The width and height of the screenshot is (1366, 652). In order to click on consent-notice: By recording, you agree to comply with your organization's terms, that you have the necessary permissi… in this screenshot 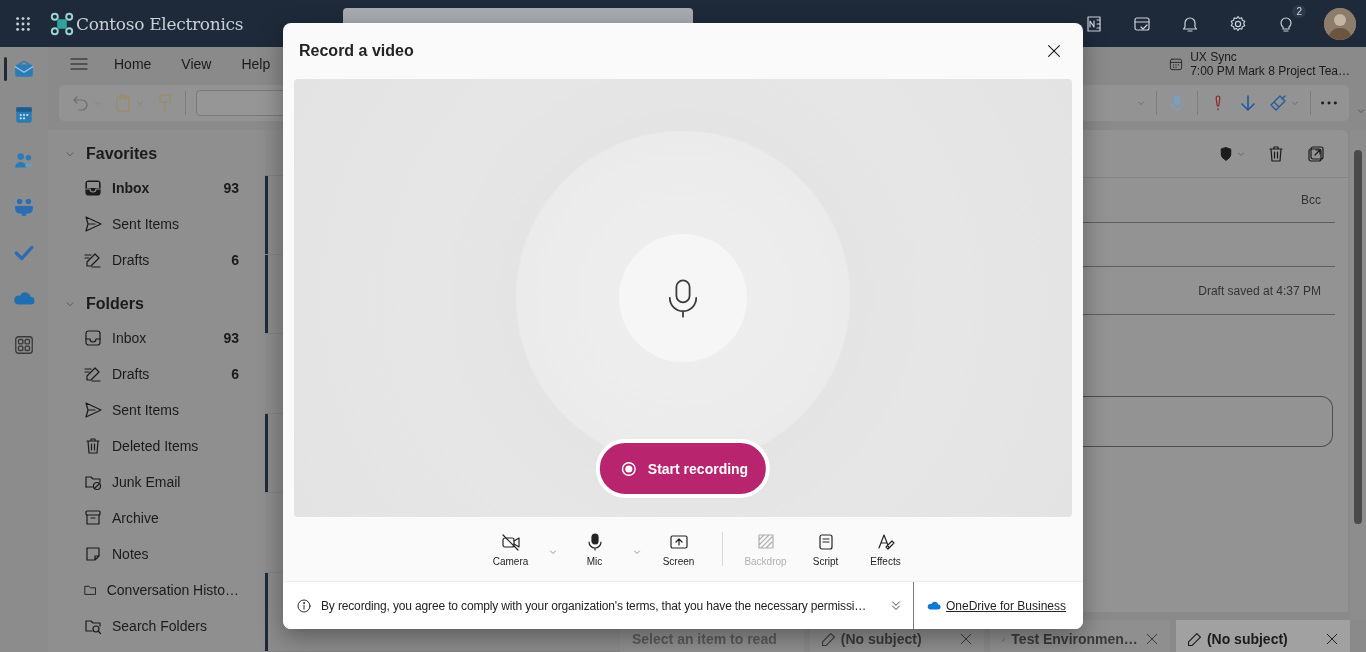, I will do `click(594, 605)`.